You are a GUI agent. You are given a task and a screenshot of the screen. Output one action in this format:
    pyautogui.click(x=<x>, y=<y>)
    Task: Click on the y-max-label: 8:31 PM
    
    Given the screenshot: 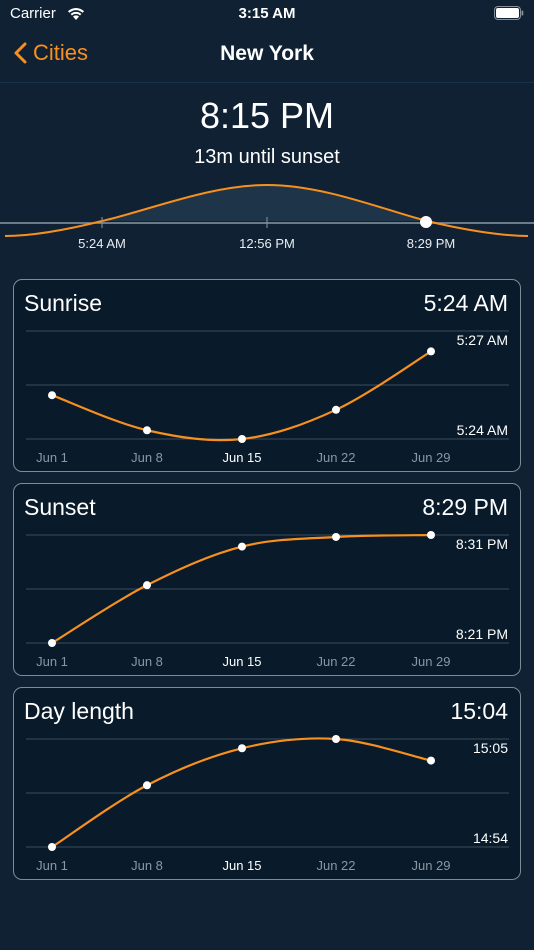 What is the action you would take?
    pyautogui.click(x=482, y=544)
    